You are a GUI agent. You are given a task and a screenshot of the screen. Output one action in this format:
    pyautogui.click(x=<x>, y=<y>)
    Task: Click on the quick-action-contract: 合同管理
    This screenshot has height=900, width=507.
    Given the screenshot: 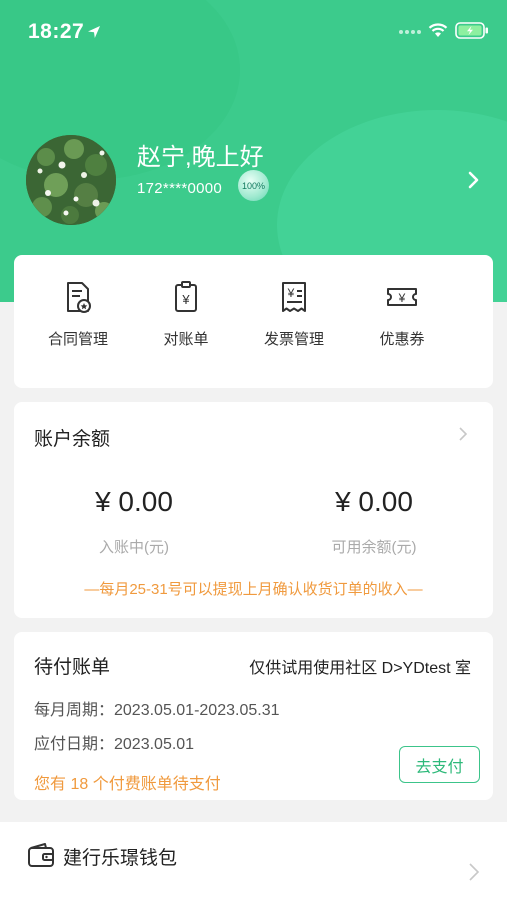 What is the action you would take?
    pyautogui.click(x=78, y=314)
    